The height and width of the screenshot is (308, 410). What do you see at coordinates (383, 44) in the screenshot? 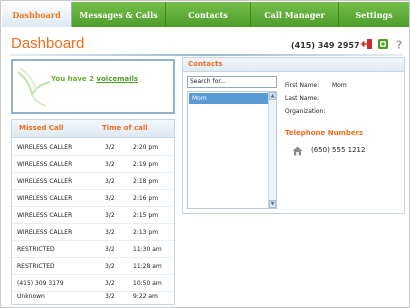
I see `refresh-icon` at bounding box center [383, 44].